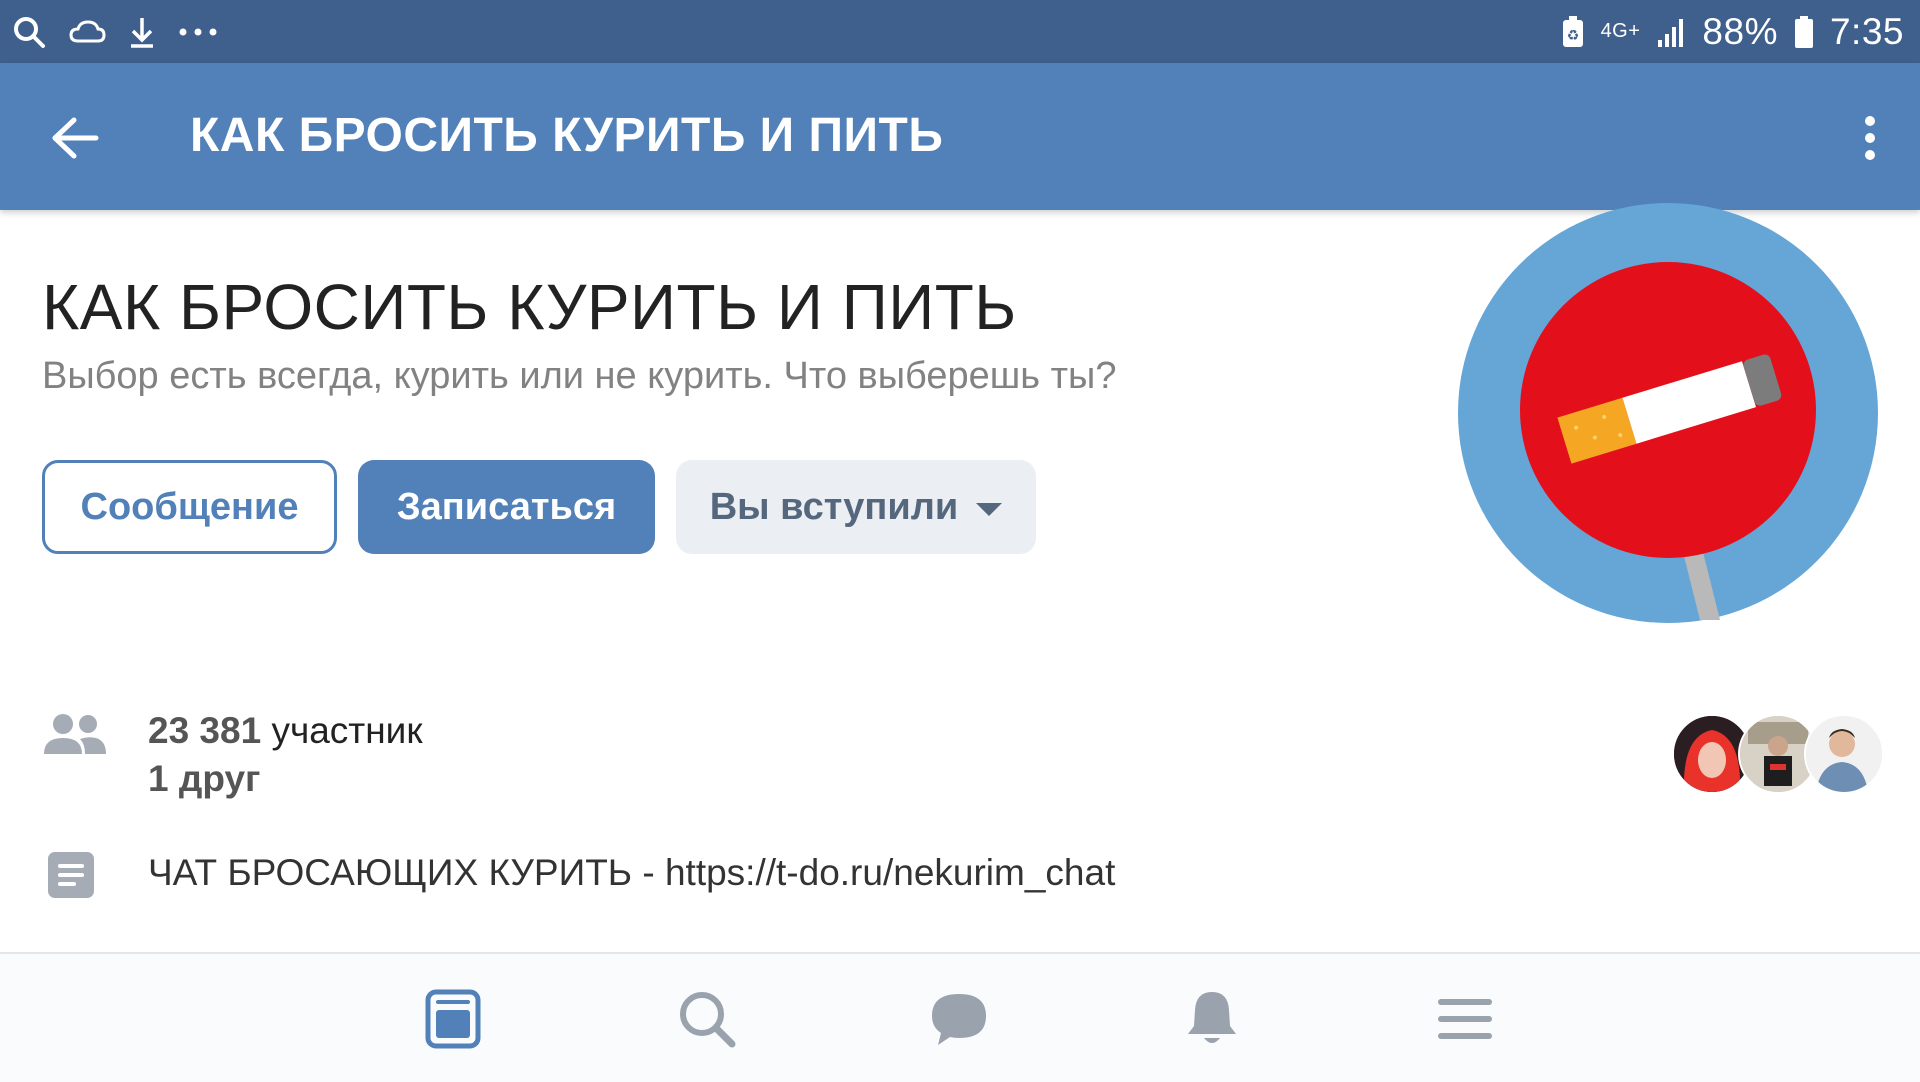  I want to click on download-icon, so click(142, 32).